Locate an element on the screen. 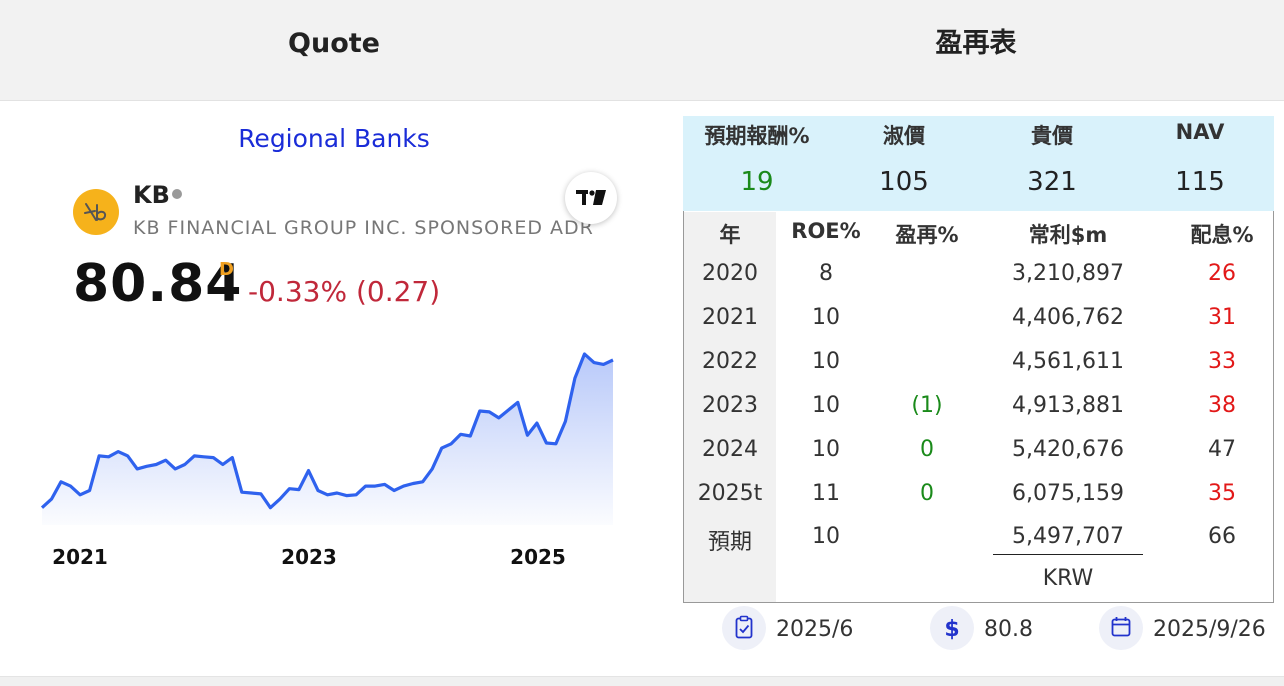 The width and height of the screenshot is (1284, 686). top-tab-bar: Quote 盈再表 is located at coordinates (642, 50).